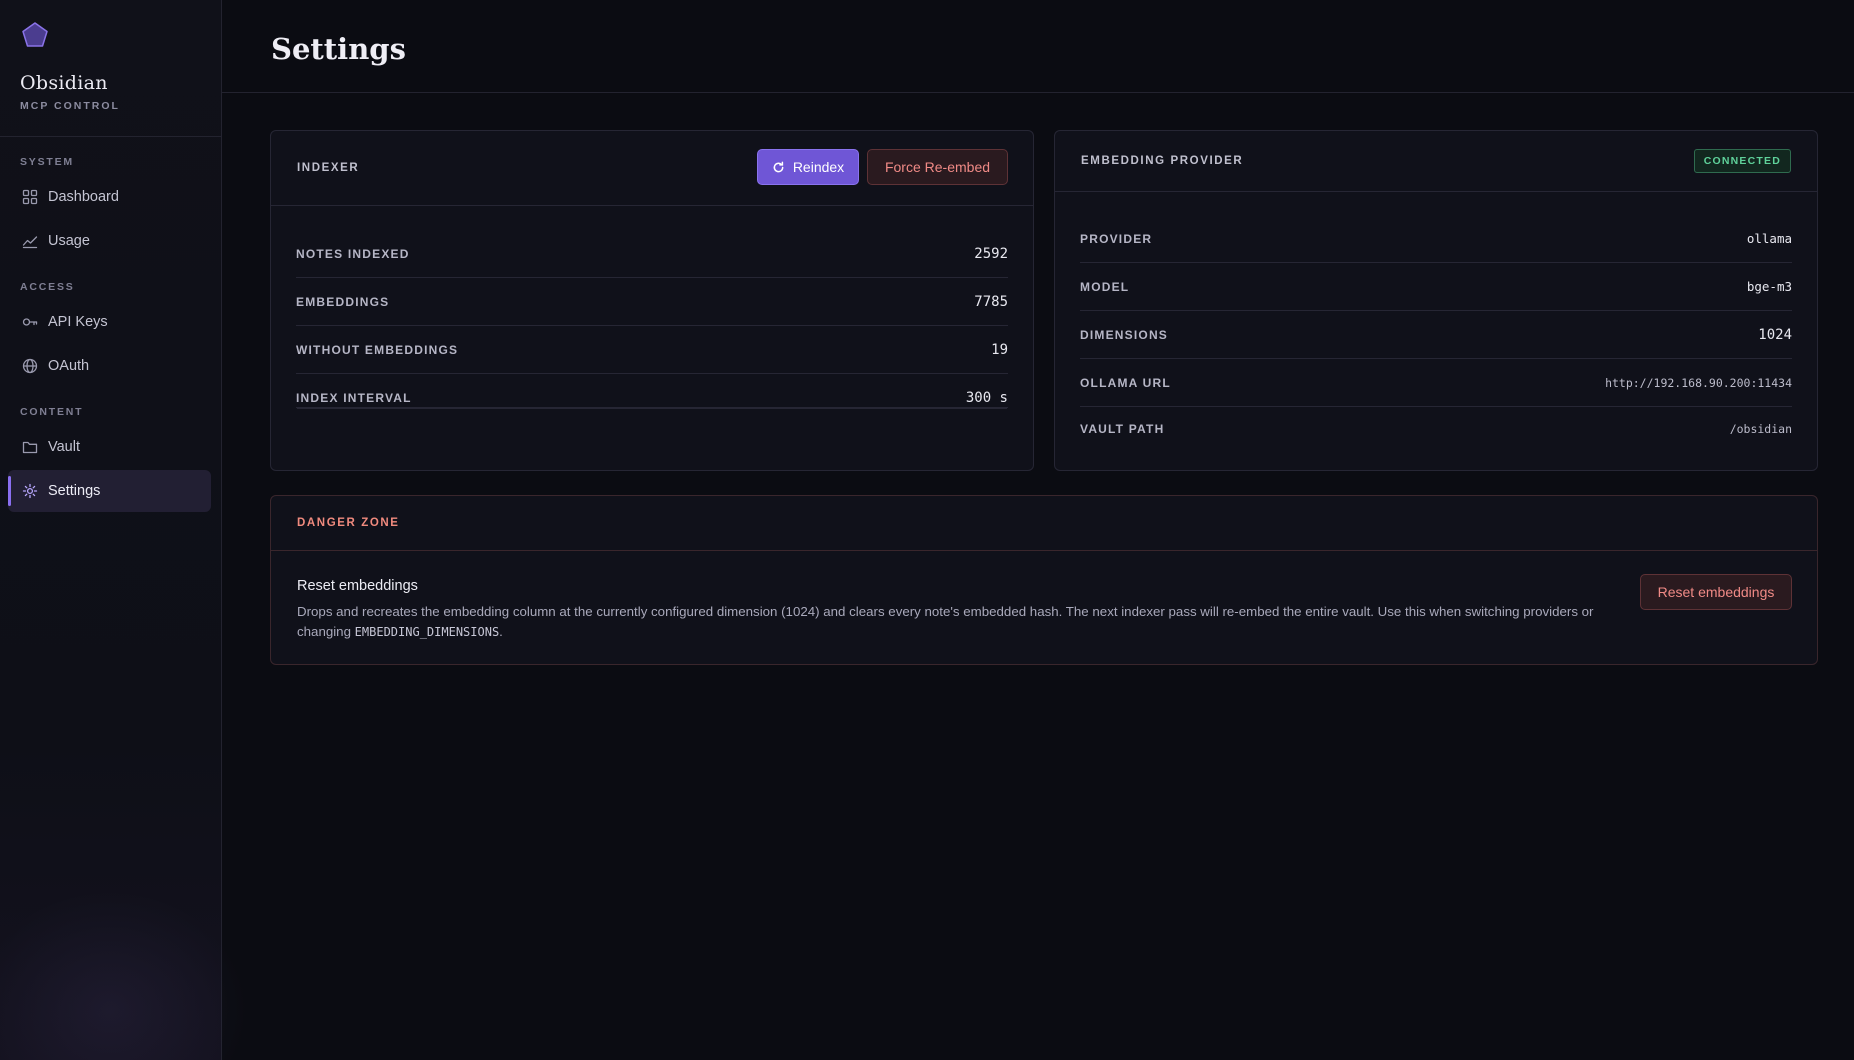 Image resolution: width=1854 pixels, height=1060 pixels. What do you see at coordinates (1760, 429) in the screenshot?
I see `row-value: /obsidian` at bounding box center [1760, 429].